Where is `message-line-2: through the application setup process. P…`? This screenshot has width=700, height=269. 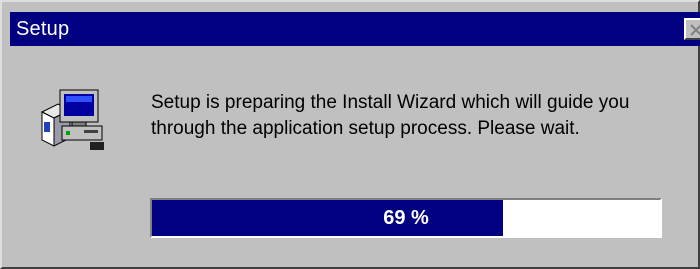 message-line-2: through the application setup process. P… is located at coordinates (365, 128).